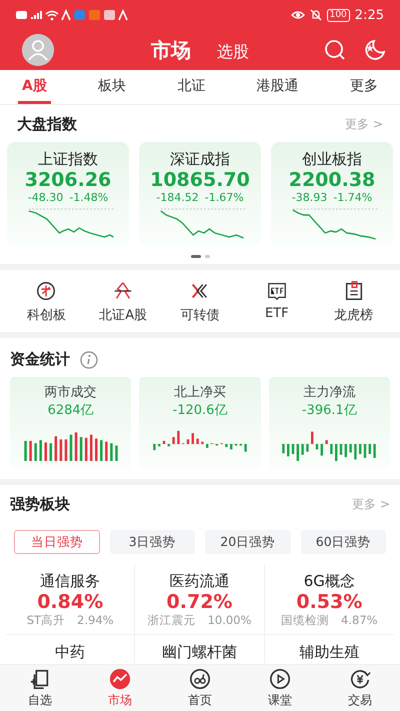 The width and height of the screenshot is (400, 711). Describe the element at coordinates (177, 197) in the screenshot. I see `index-change: -184.52` at that location.